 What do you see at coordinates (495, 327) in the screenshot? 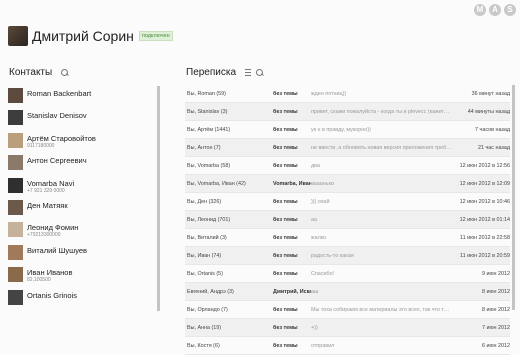
I see `conversation-date: 7 июн 2012` at bounding box center [495, 327].